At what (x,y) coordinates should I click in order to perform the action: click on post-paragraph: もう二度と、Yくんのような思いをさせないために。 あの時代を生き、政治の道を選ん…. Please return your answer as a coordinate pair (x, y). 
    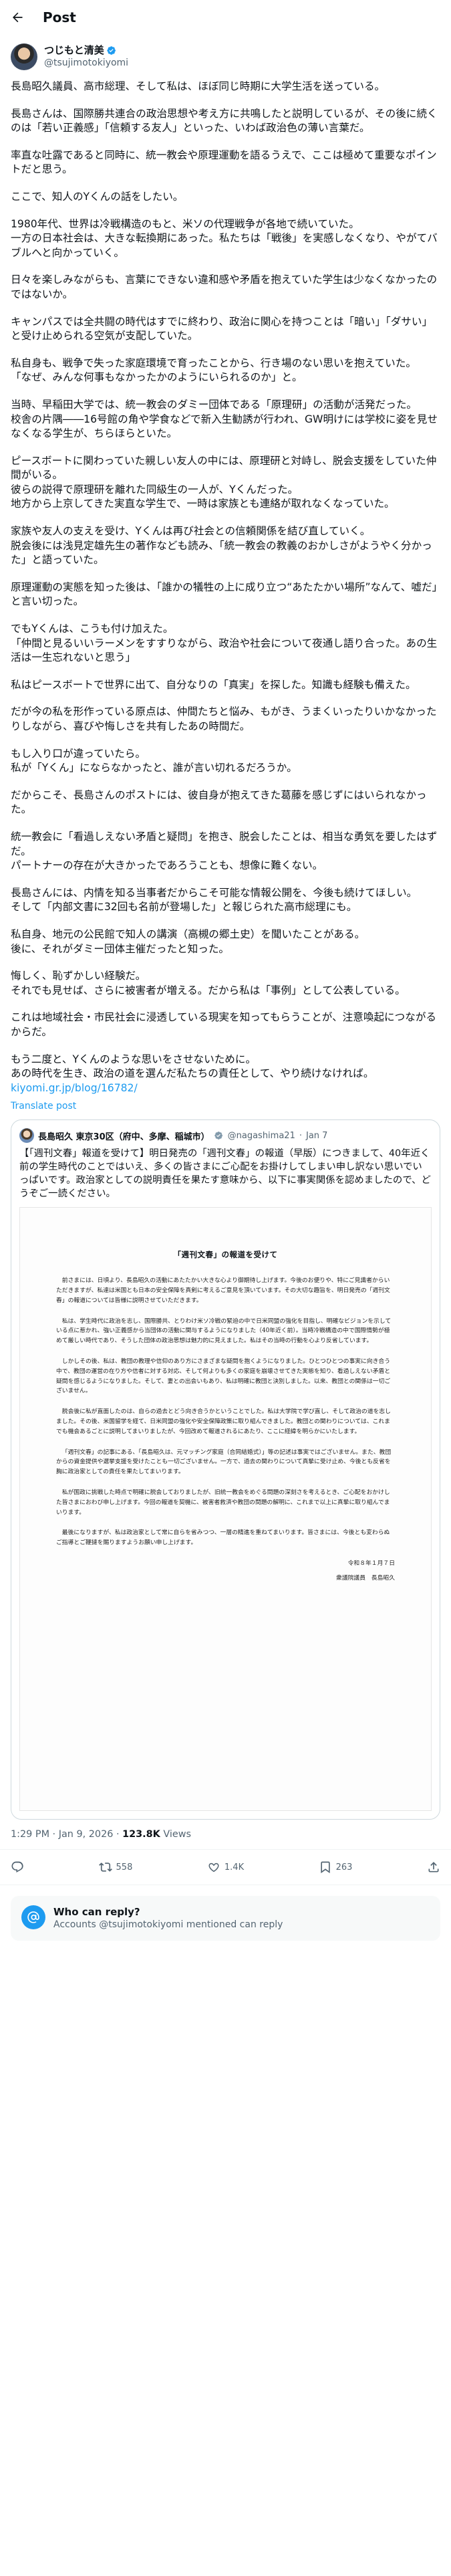
    Looking at the image, I should click on (192, 1066).